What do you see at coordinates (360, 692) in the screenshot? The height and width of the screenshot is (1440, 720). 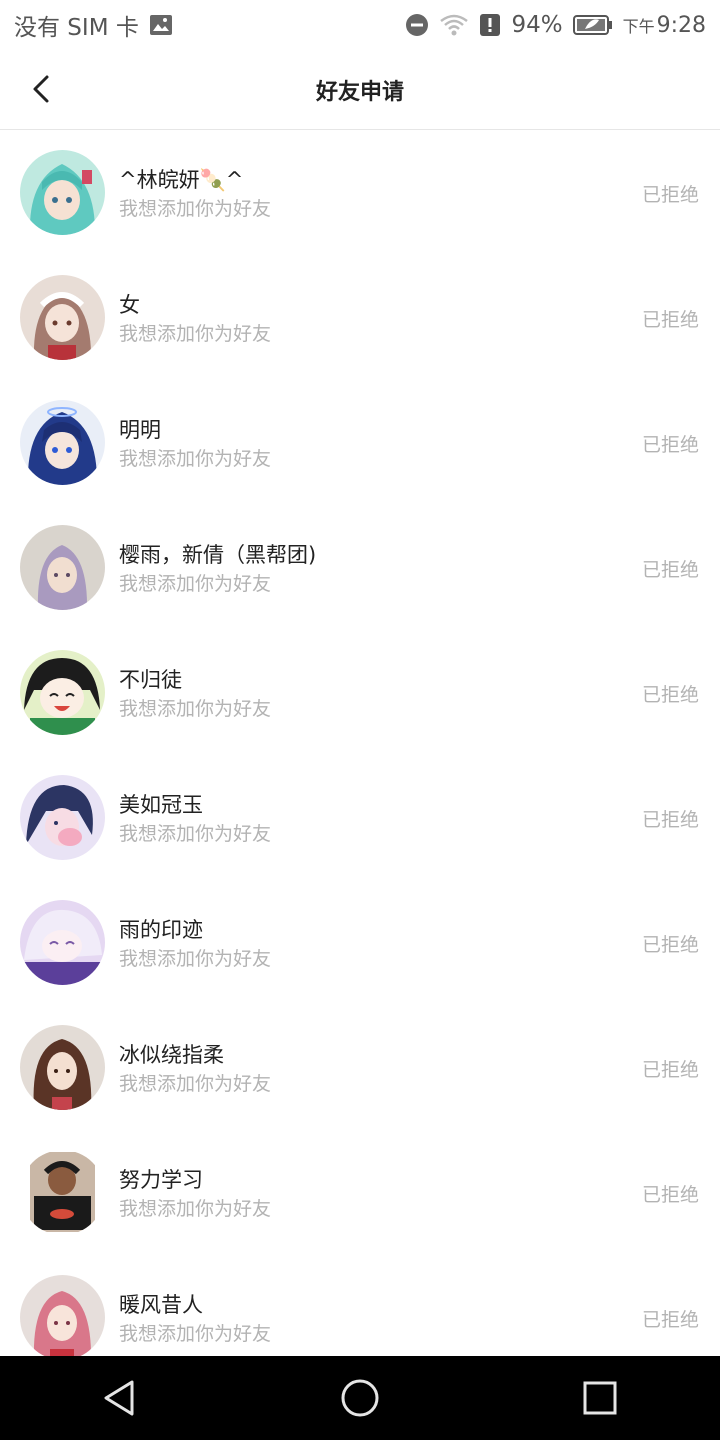 I see `friend-request-row: 不归徒 我想添加你为好友 已拒绝` at bounding box center [360, 692].